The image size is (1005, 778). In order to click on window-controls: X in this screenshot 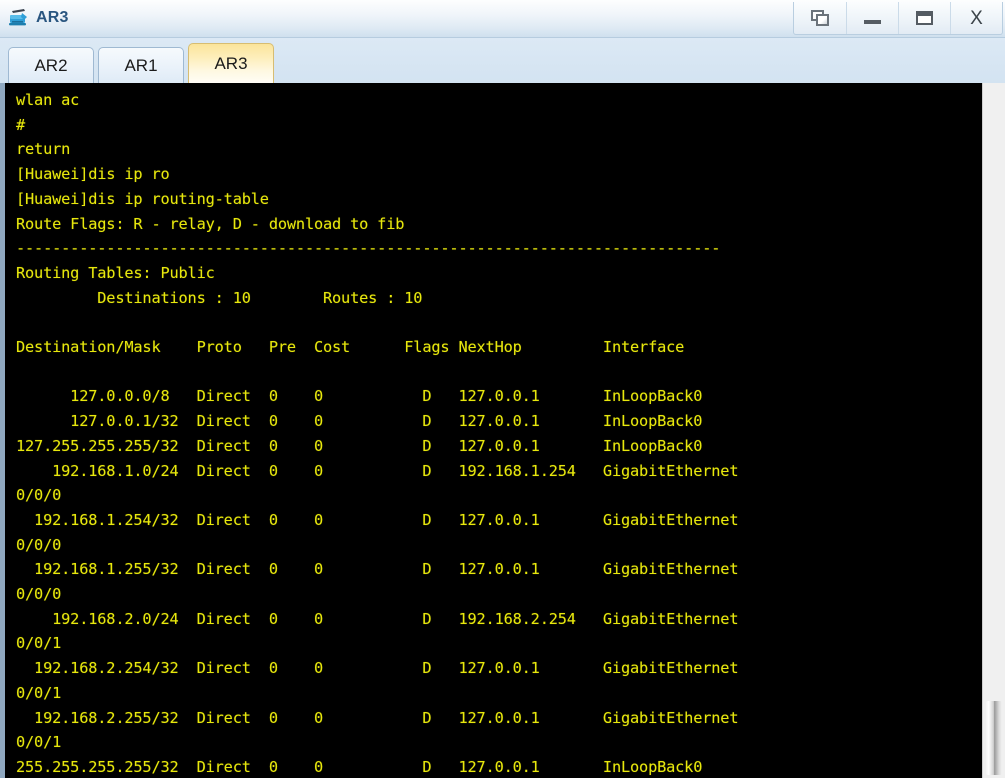, I will do `click(898, 18)`.